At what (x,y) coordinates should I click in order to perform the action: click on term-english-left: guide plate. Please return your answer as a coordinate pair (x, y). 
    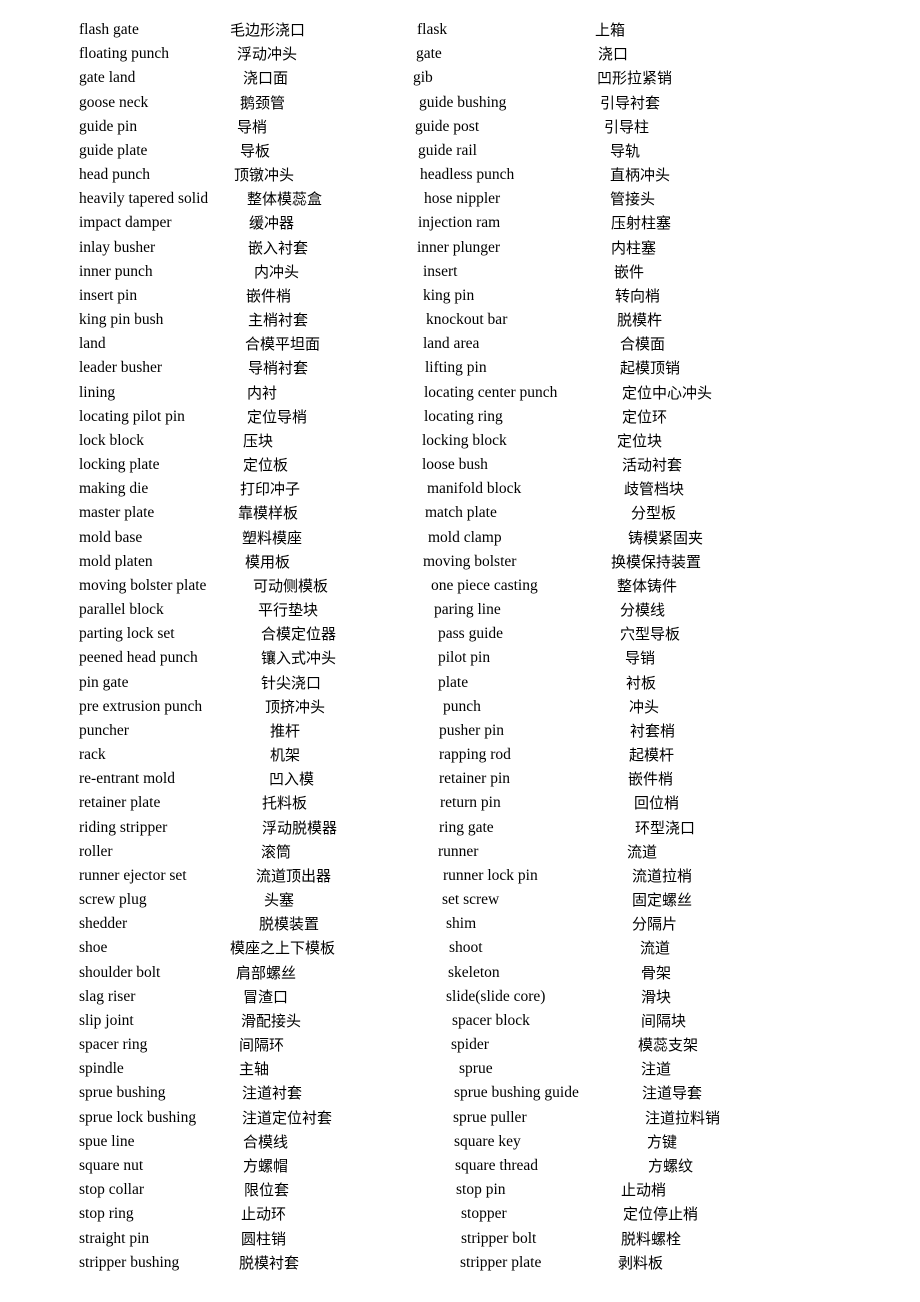
    Looking at the image, I should click on (113, 150).